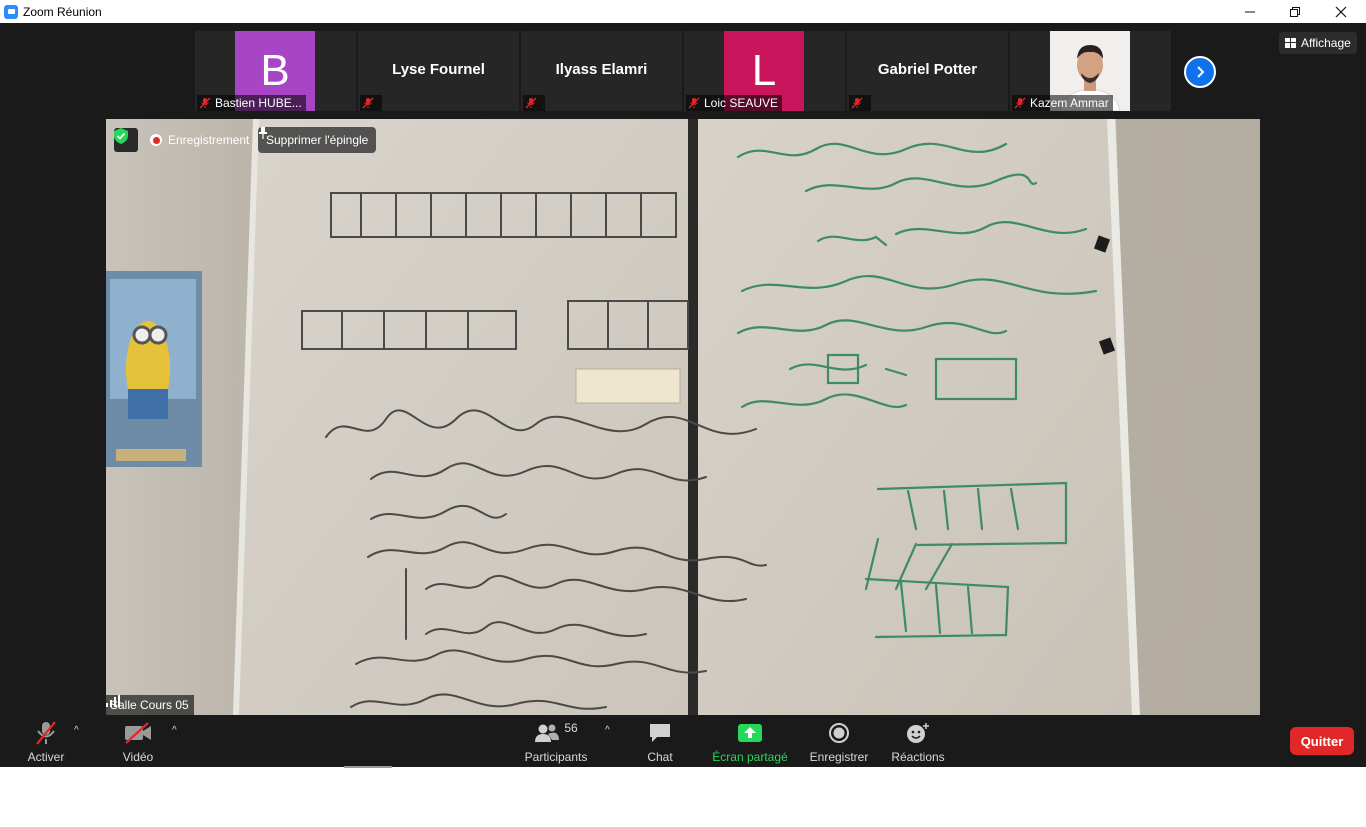 This screenshot has height=827, width=1366. I want to click on reactions-button: Réactions, so click(918, 741).